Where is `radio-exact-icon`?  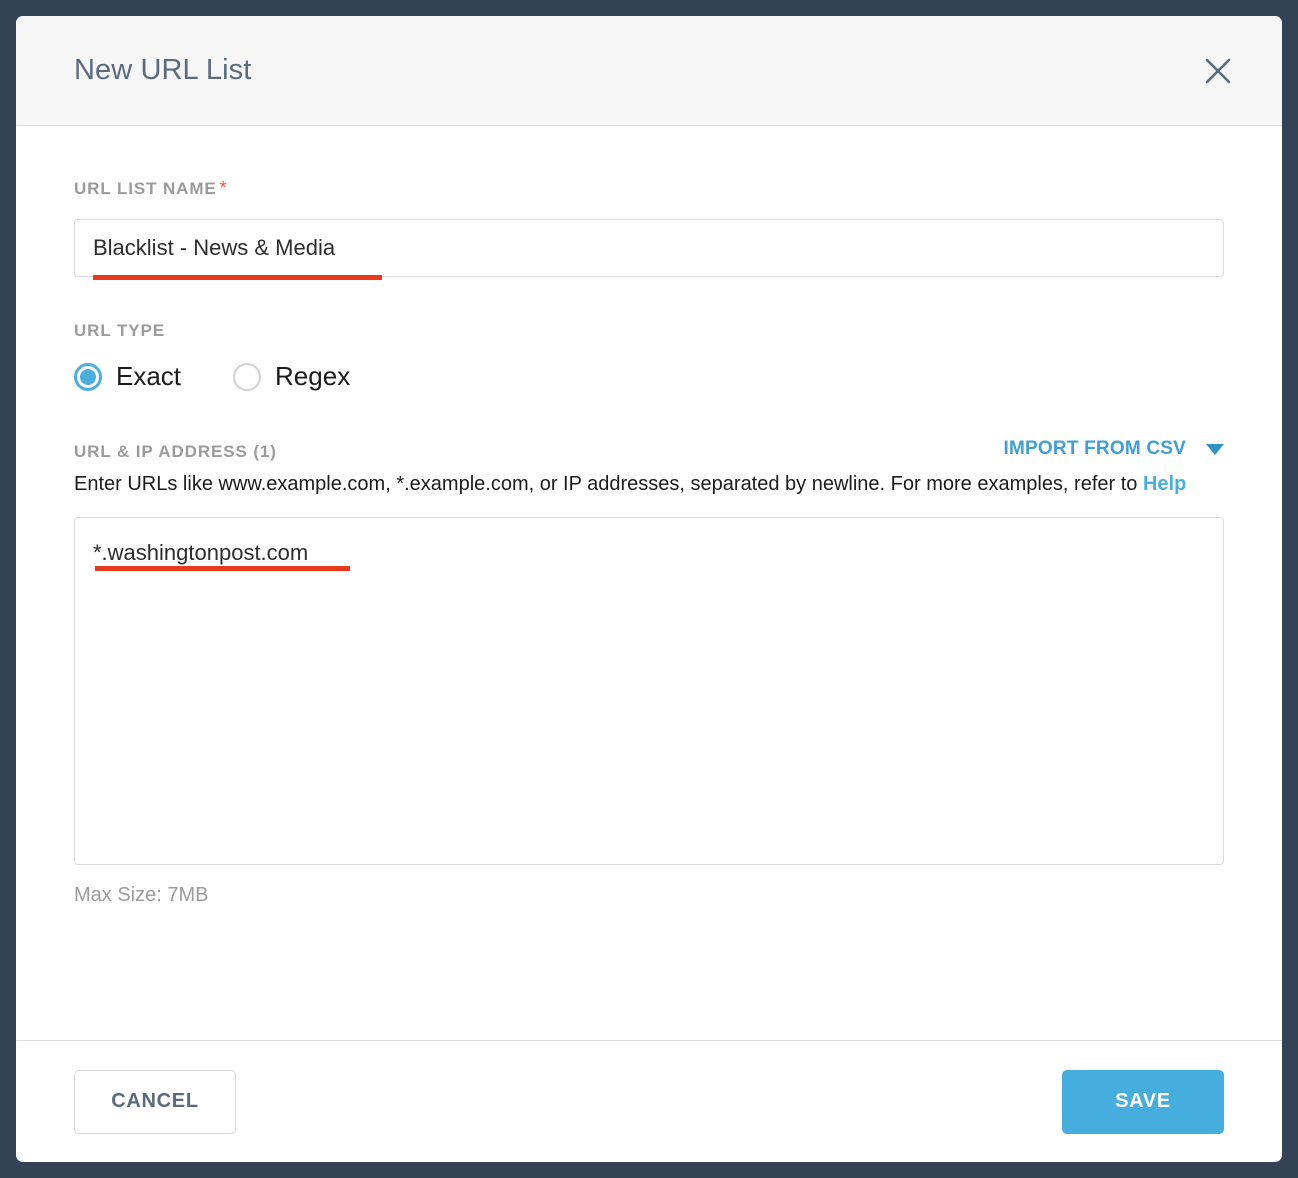
radio-exact-icon is located at coordinates (88, 376).